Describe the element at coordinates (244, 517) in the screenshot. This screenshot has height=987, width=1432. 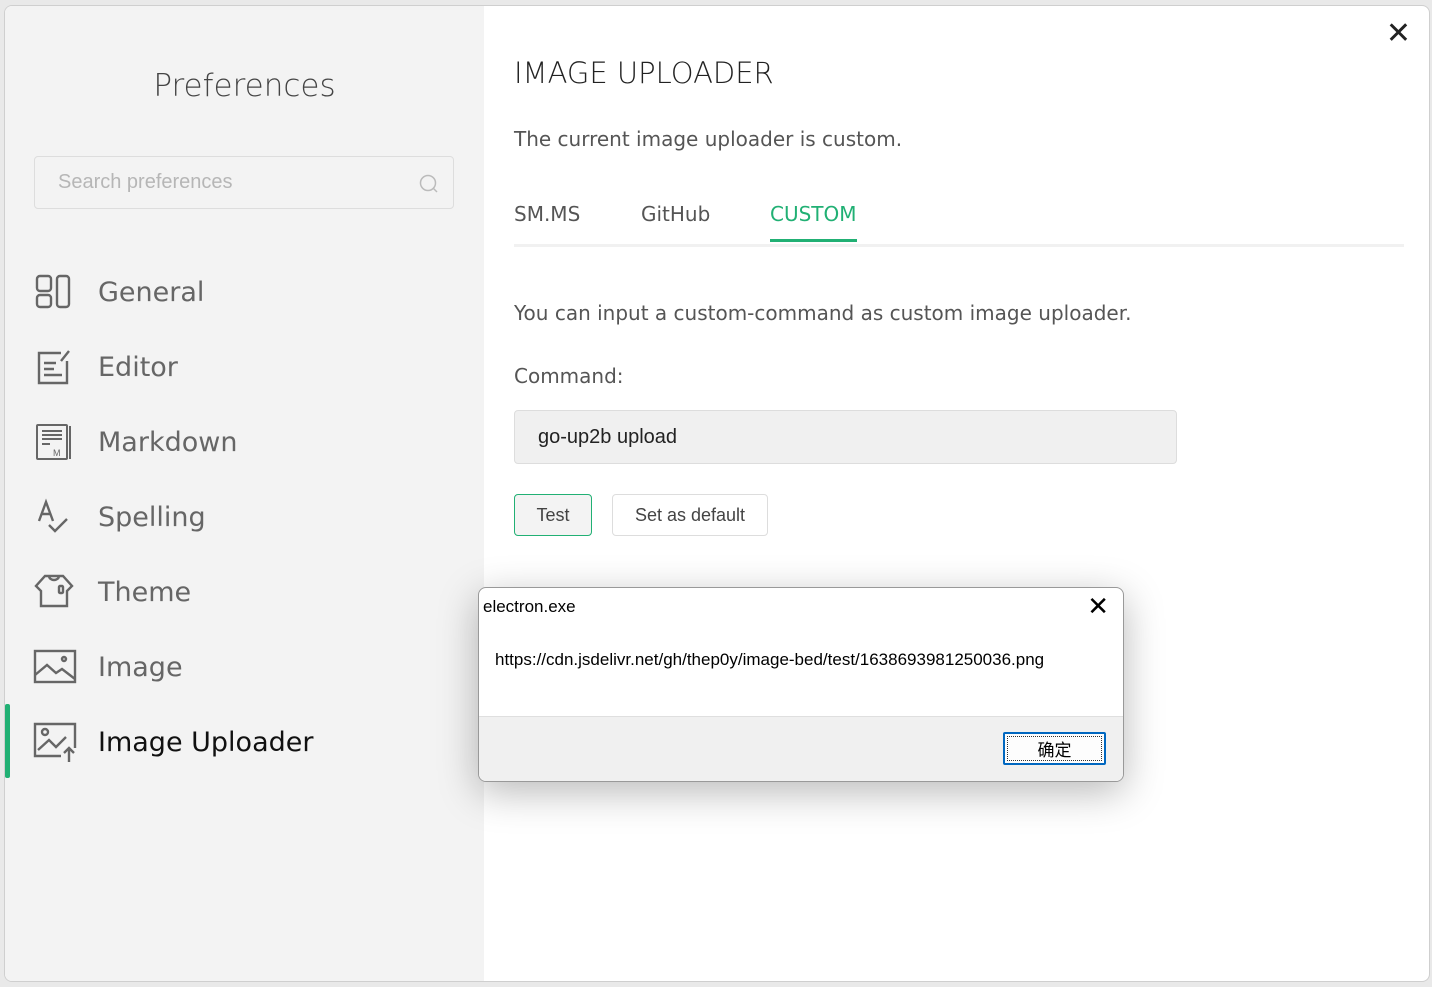
I see `sidebar-item-spelling: Spelling` at that location.